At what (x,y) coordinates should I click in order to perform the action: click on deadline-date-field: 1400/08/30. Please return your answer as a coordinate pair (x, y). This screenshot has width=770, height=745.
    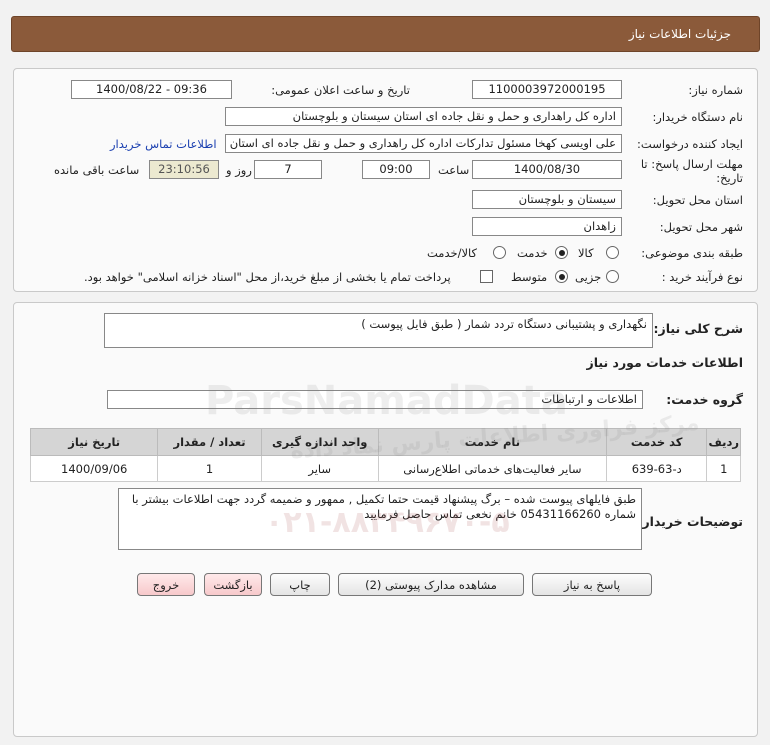
    Looking at the image, I should click on (547, 169).